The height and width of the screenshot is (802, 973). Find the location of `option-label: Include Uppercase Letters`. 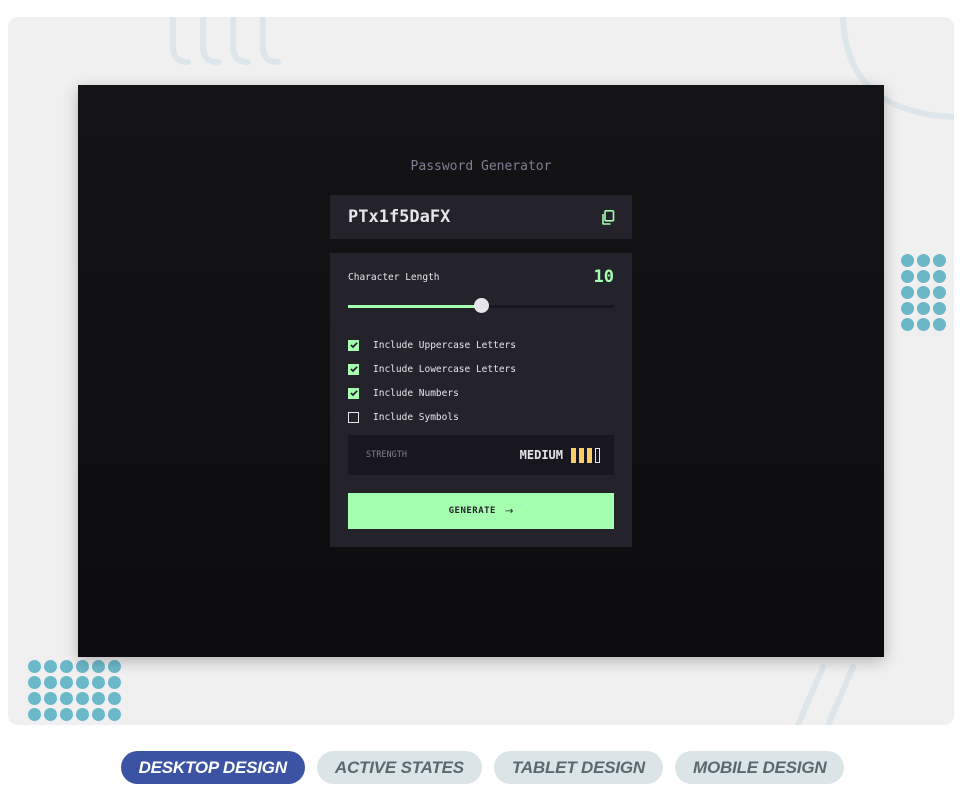

option-label: Include Uppercase Letters is located at coordinates (444, 345).